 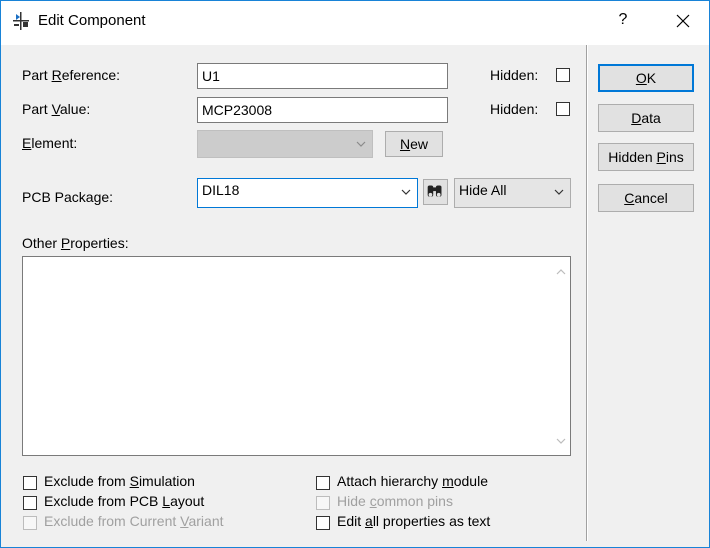 I want to click on part-value-label: Part Value:, so click(x=56, y=109).